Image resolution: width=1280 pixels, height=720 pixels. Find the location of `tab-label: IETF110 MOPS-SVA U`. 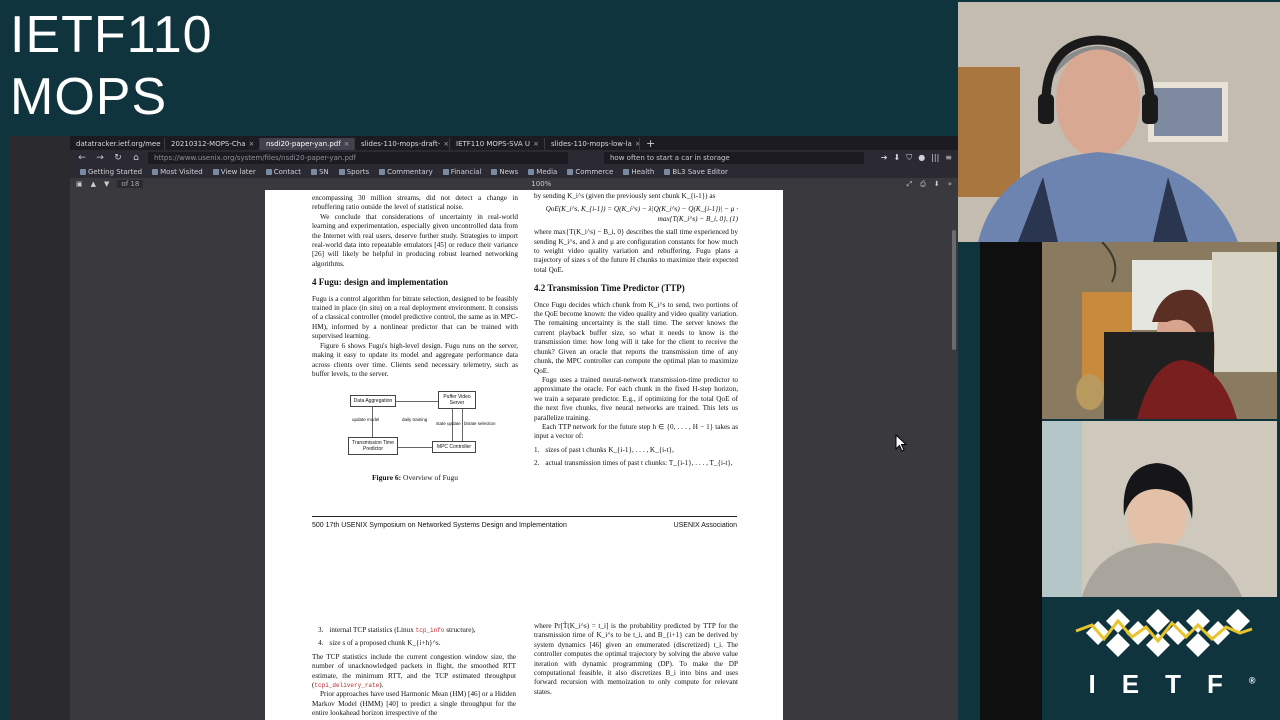

tab-label: IETF110 MOPS-SVA U is located at coordinates (493, 144).